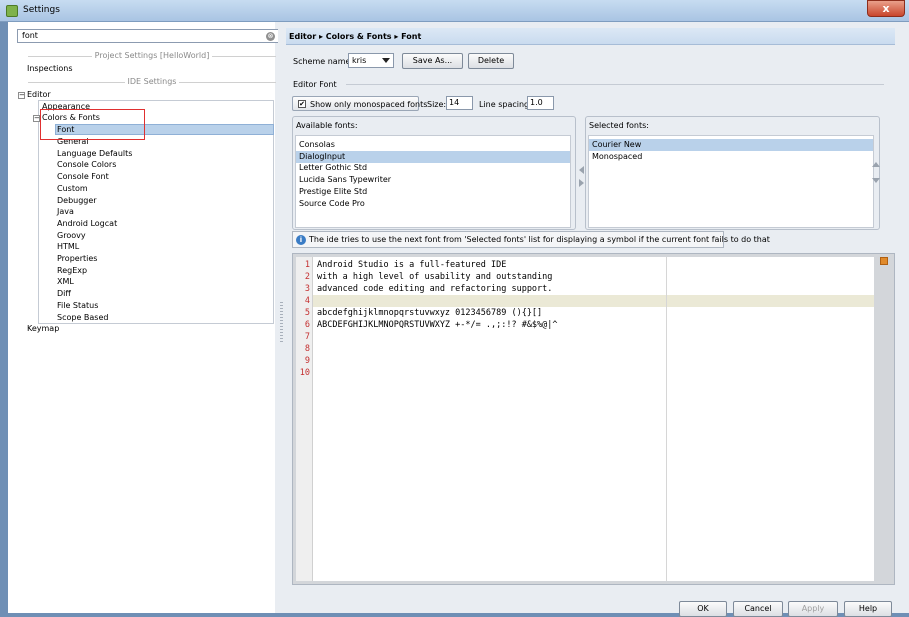 The height and width of the screenshot is (617, 909). Describe the element at coordinates (886, 8) in the screenshot. I see `close-button: x` at that location.